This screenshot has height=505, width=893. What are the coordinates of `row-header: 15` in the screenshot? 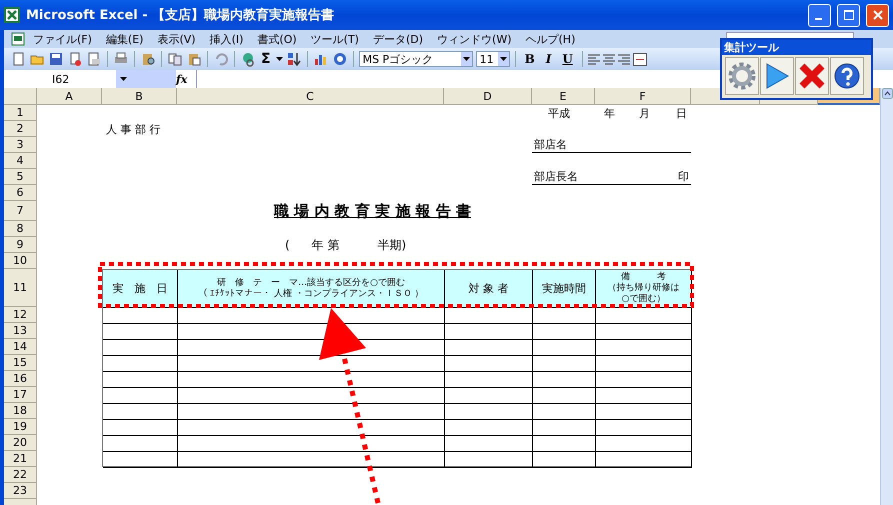 It's located at (20, 363).